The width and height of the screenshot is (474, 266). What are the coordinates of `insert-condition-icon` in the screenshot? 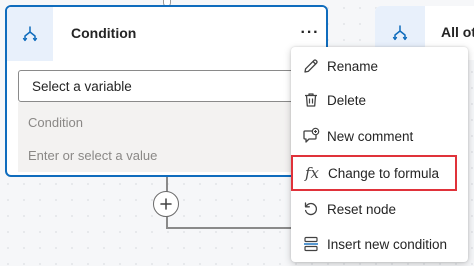 It's located at (311, 244).